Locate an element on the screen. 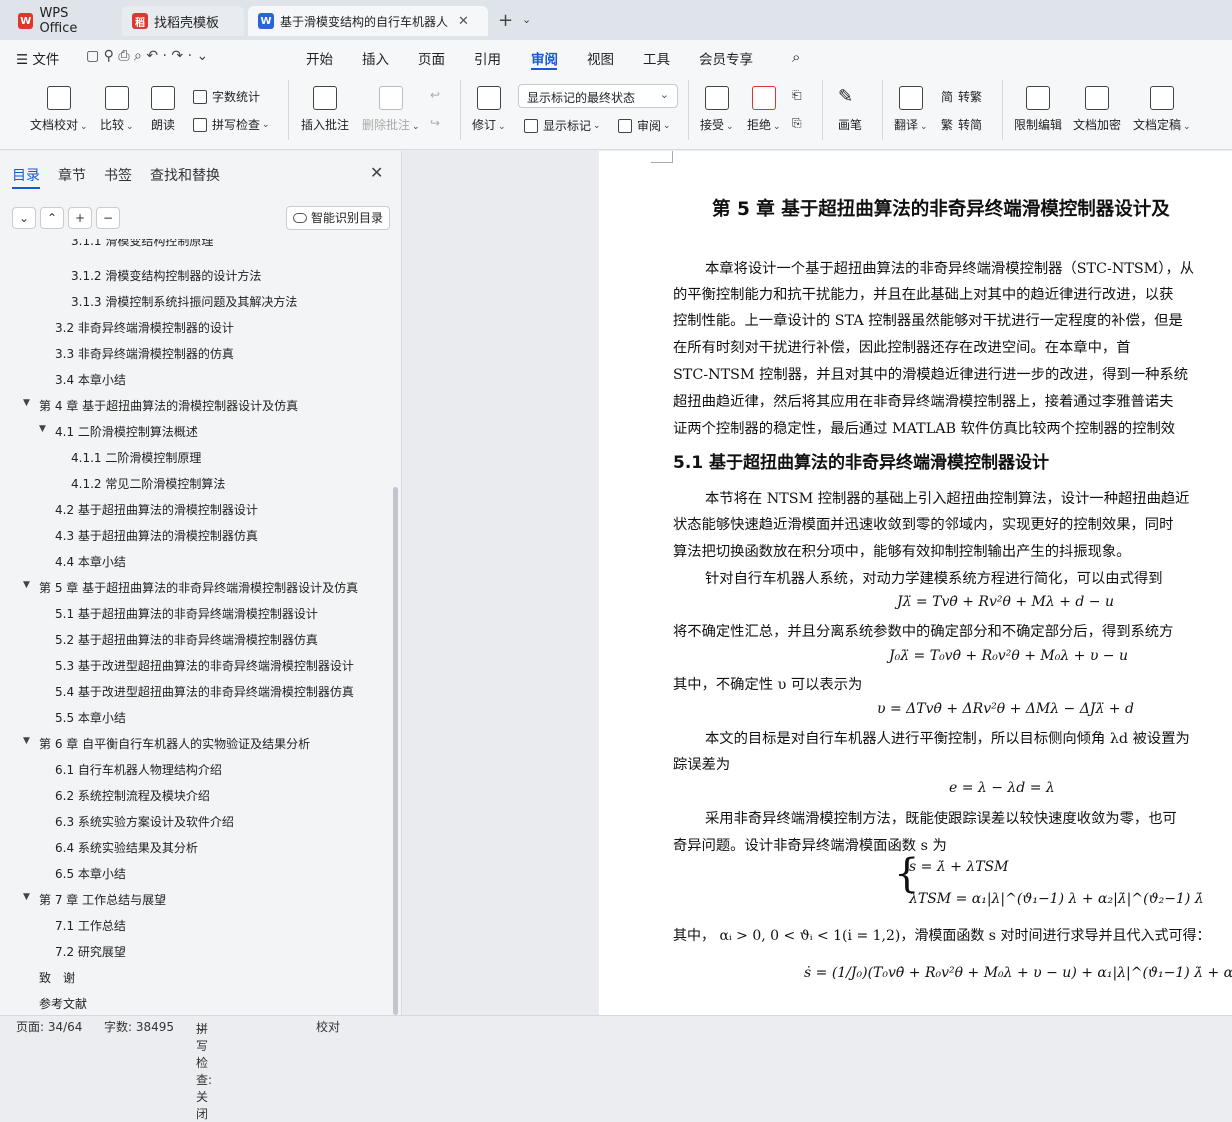 The height and width of the screenshot is (1122, 1232). next-comment-icon: ↪ is located at coordinates (435, 123).